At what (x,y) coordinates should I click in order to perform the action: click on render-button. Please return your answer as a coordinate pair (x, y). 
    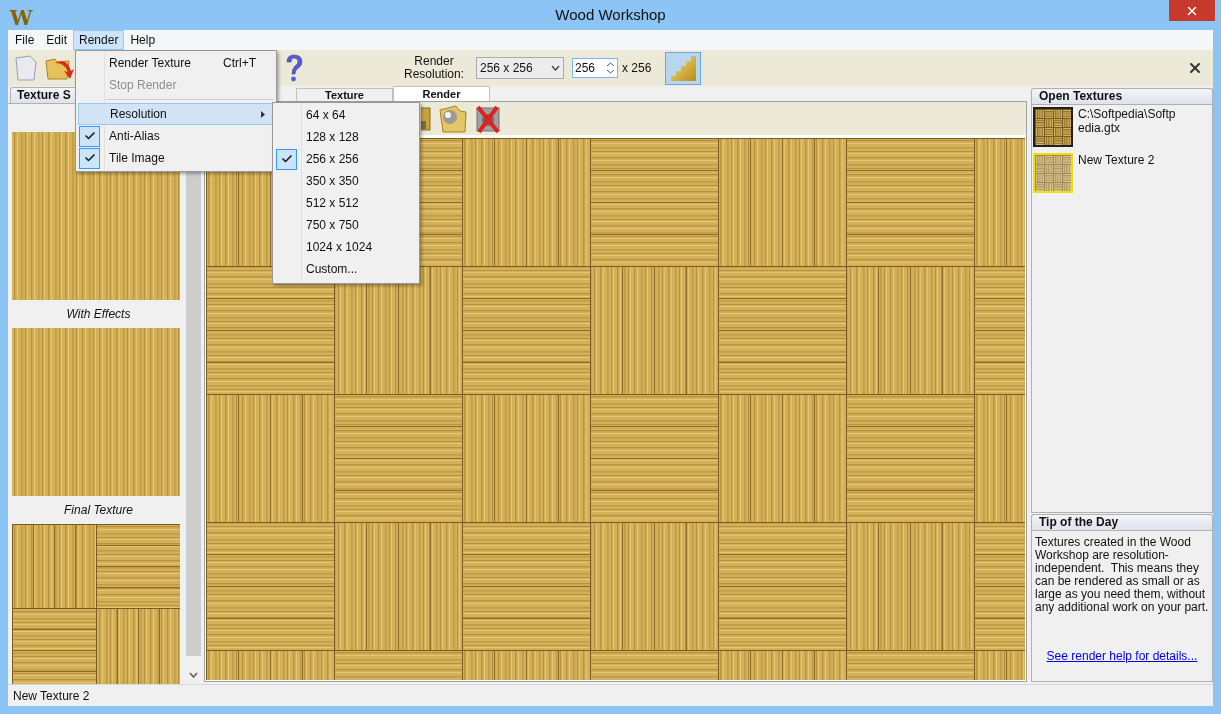
    Looking at the image, I should click on (683, 68).